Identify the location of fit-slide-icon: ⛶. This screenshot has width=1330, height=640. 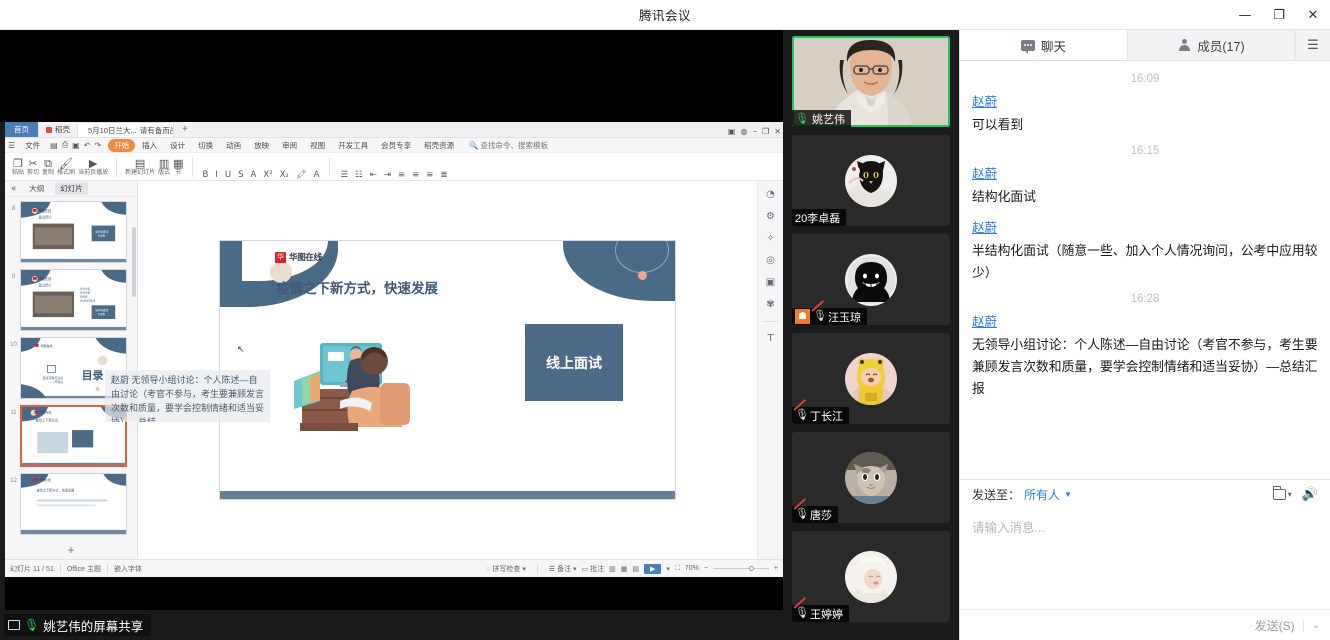
(677, 569).